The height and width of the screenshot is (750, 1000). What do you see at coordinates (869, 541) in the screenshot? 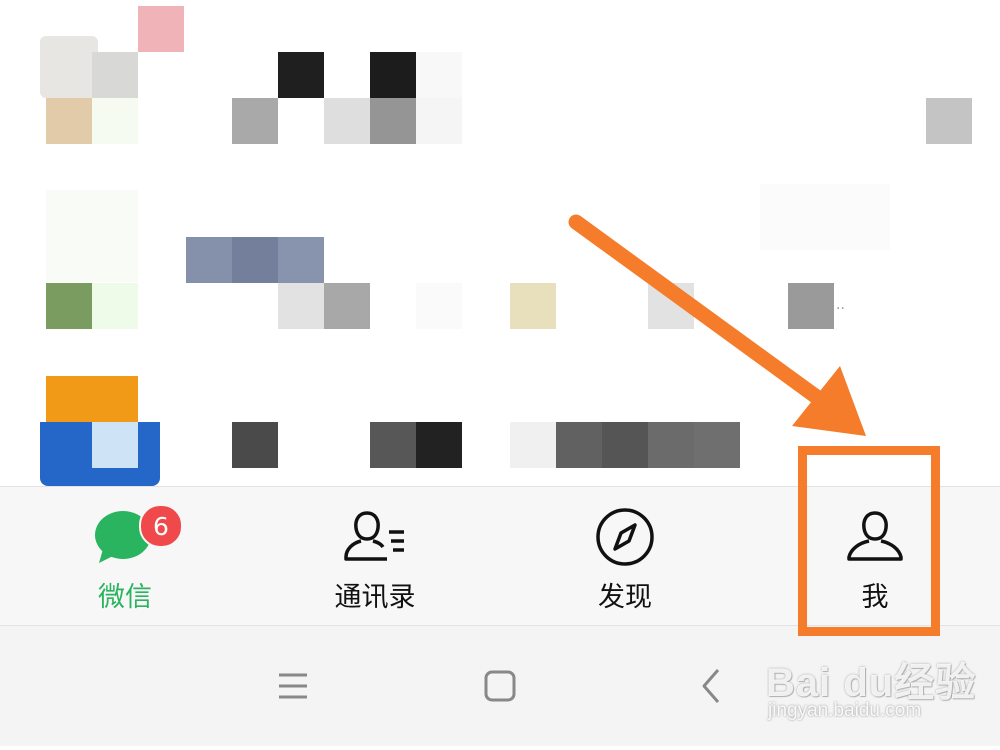
I see `highlight-box` at bounding box center [869, 541].